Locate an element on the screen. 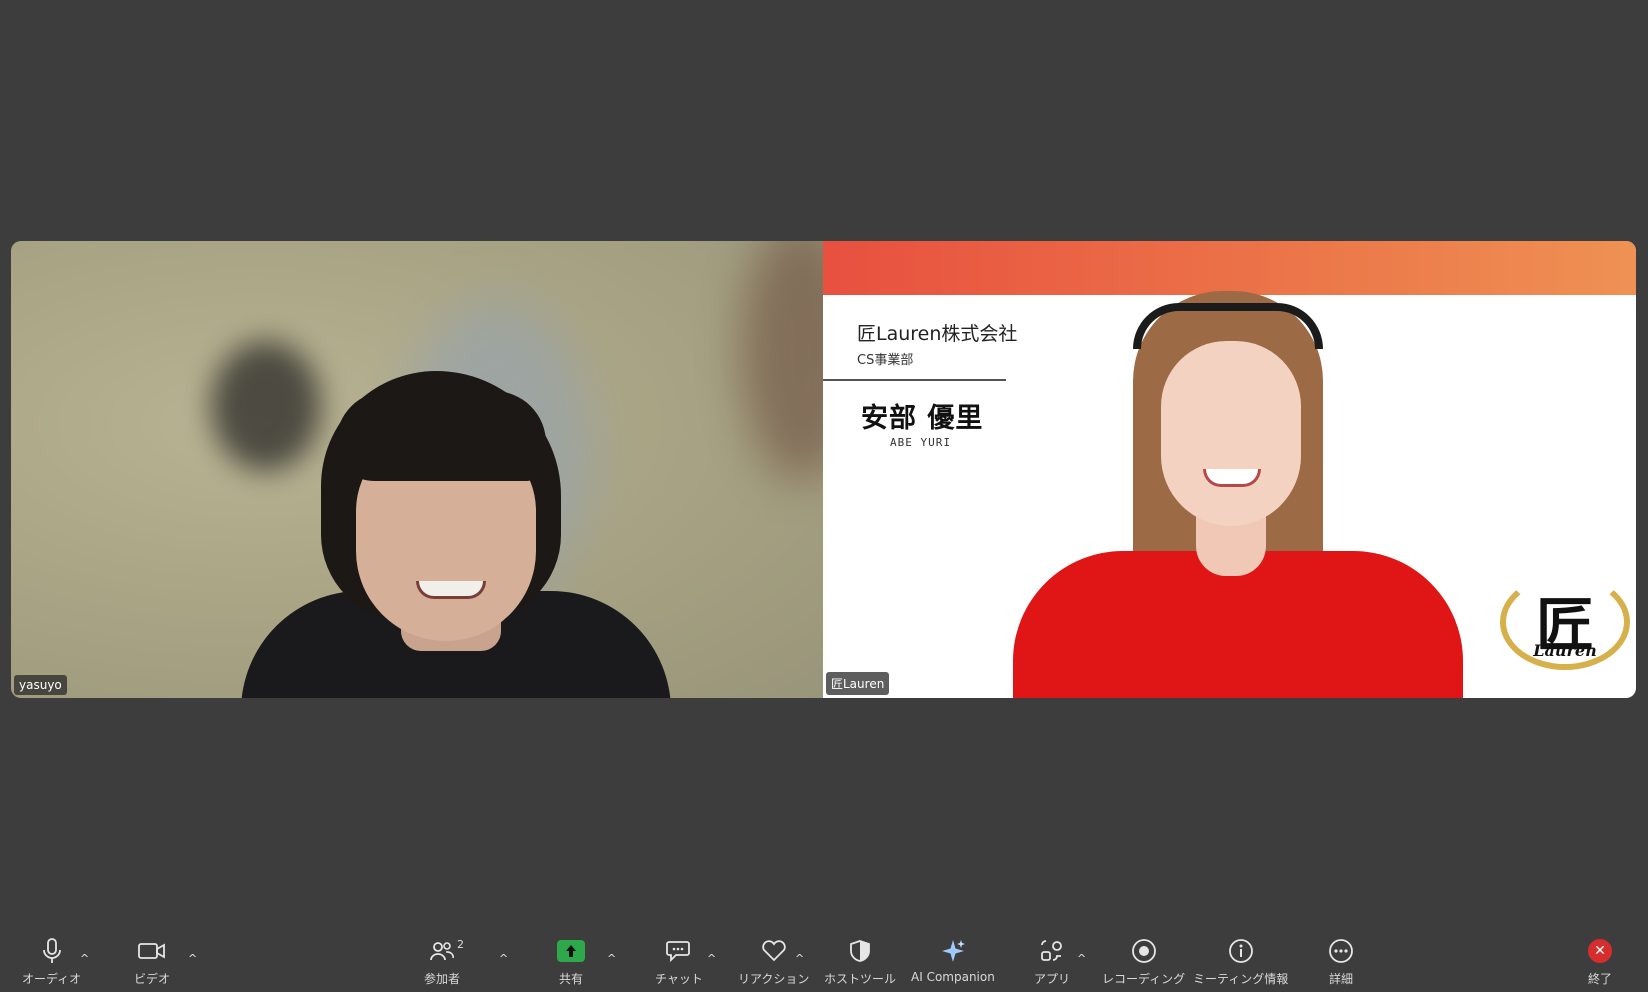 This screenshot has height=992, width=1648. department-name: CS事業部 is located at coordinates (885, 360).